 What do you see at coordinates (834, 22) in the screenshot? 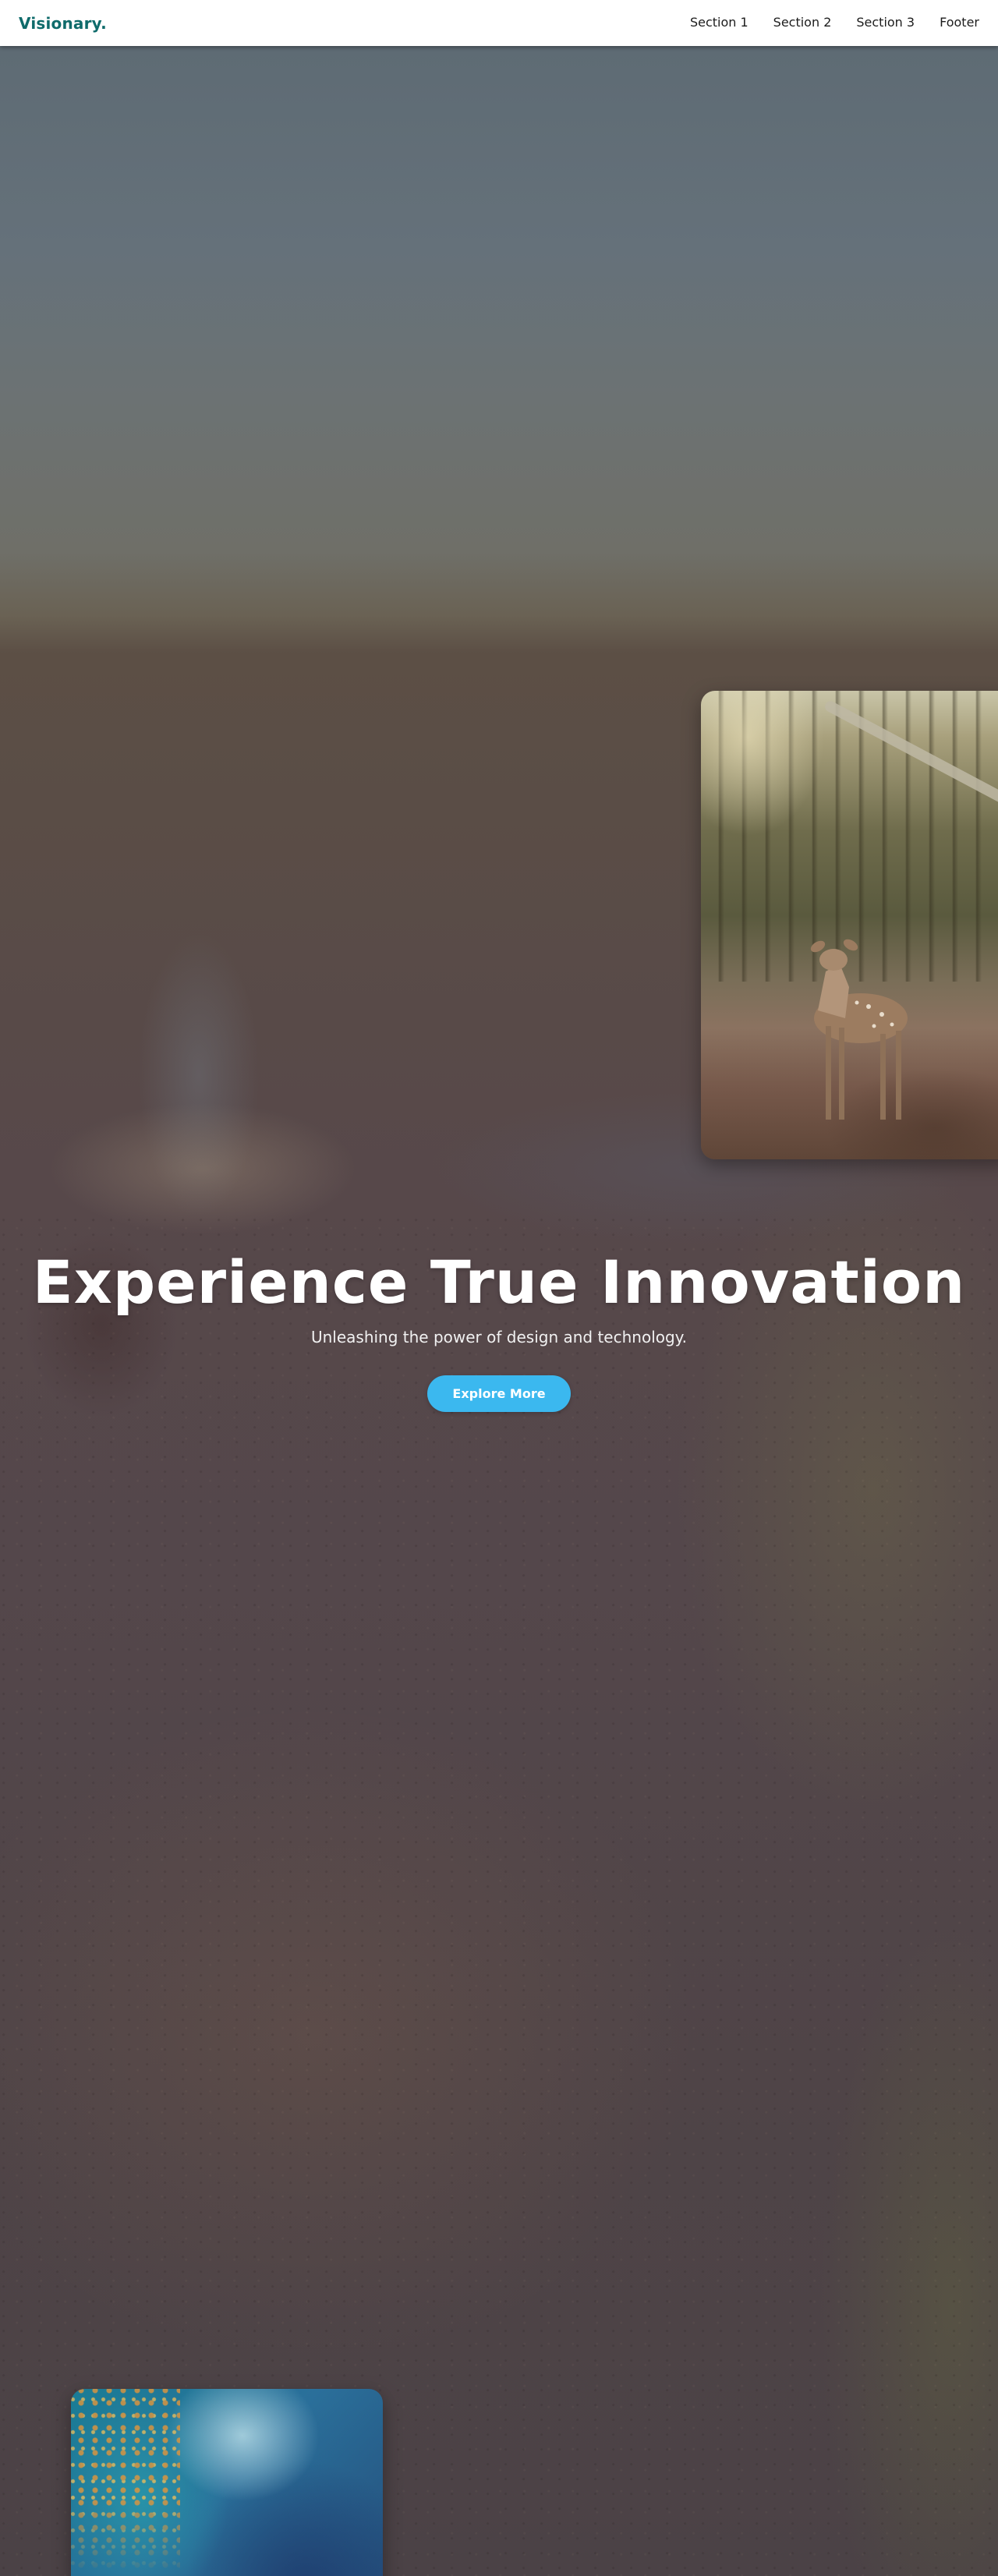
I see `nav-links: Section 1 Section 2 Section 3 Footer` at bounding box center [834, 22].